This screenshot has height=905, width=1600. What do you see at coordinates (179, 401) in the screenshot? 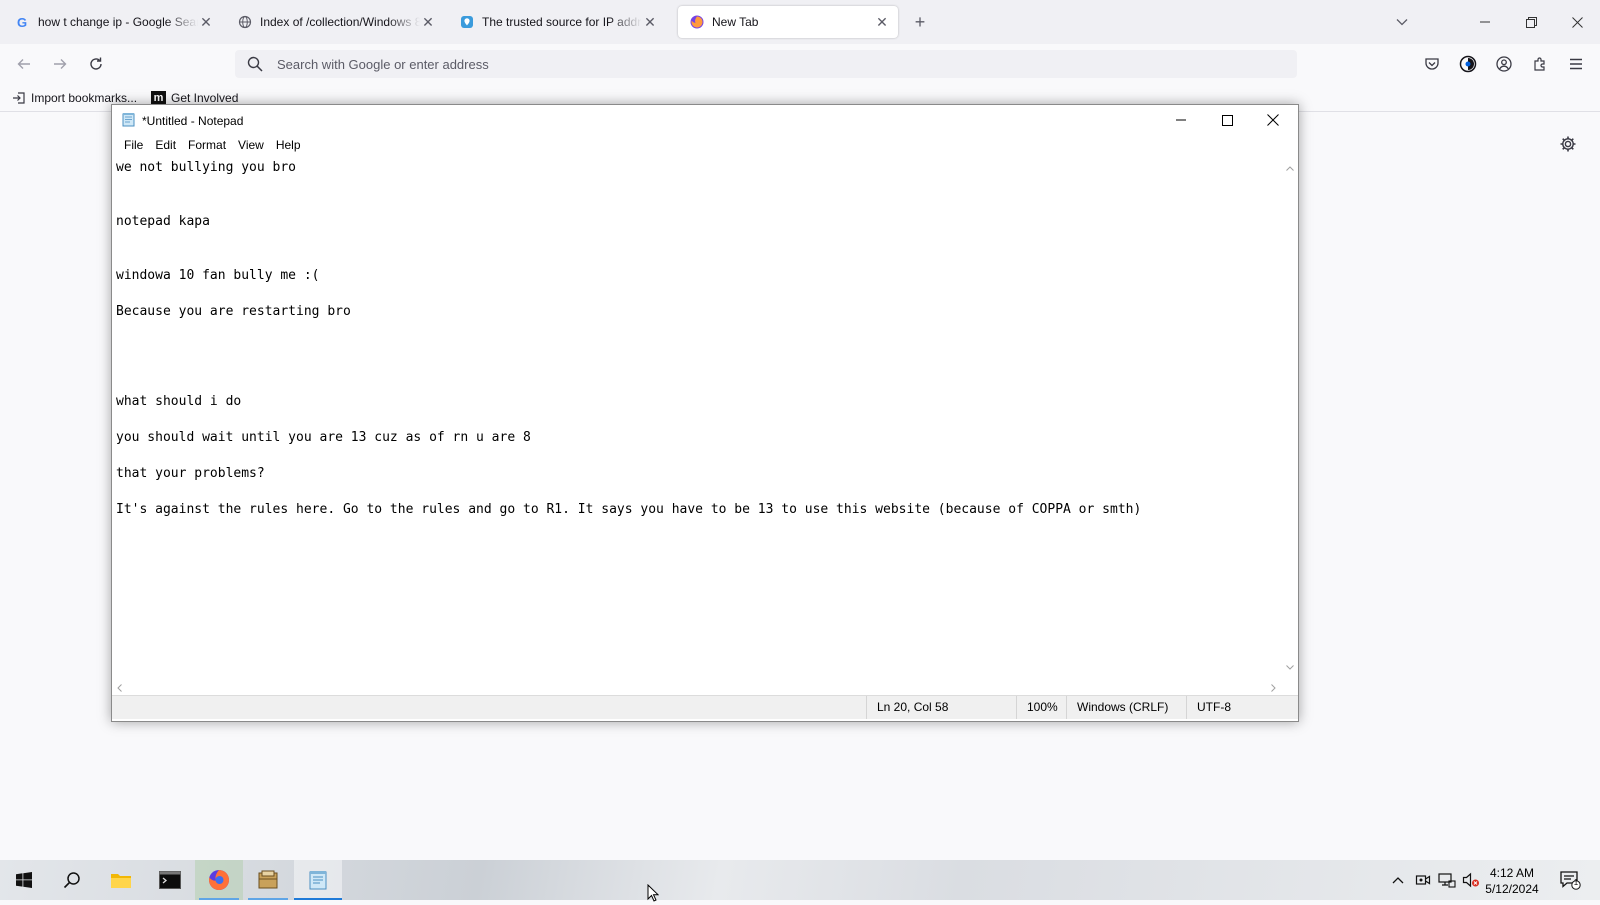
I see `text-line: what should i do` at bounding box center [179, 401].